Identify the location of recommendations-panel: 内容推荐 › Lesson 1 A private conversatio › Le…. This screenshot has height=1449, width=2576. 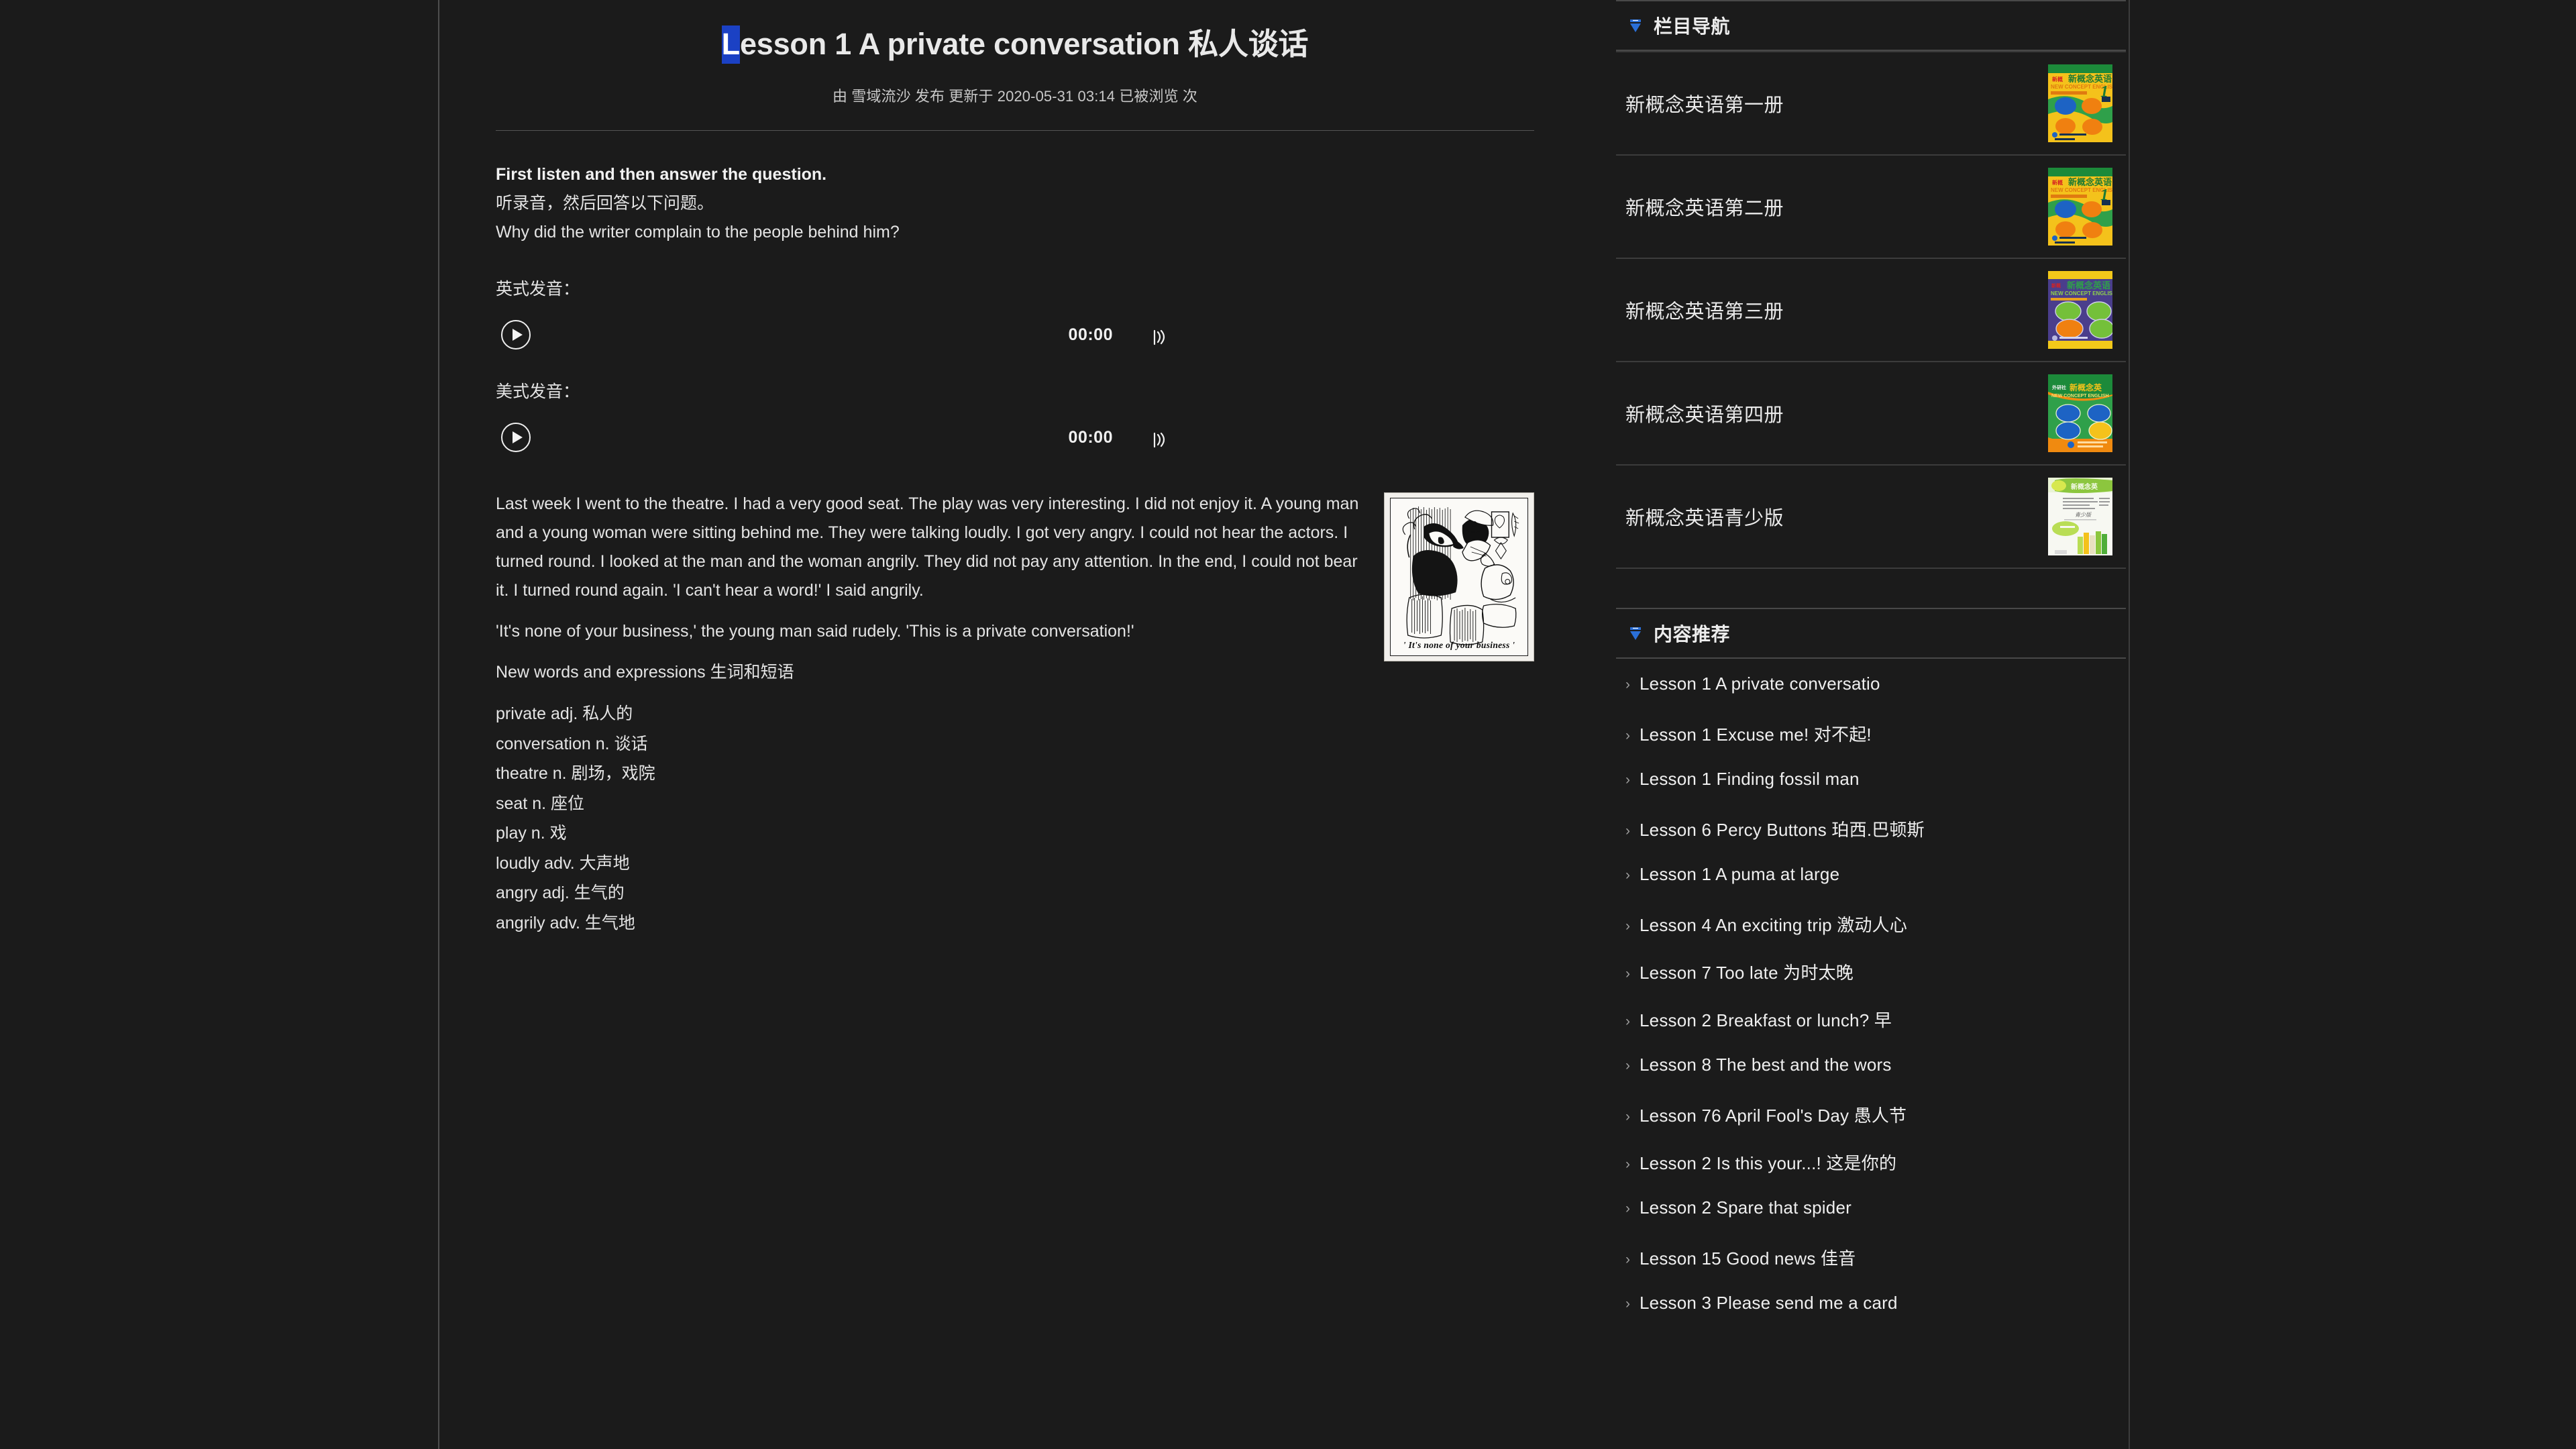
(1871, 974).